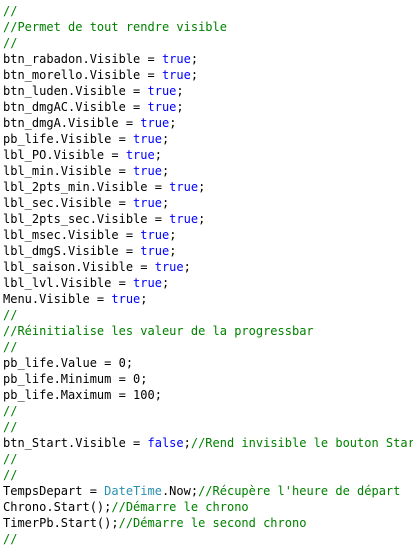 This screenshot has width=413, height=549. Describe the element at coordinates (208, 171) in the screenshot. I see `code-line: lbl_min.Visible = true;` at that location.